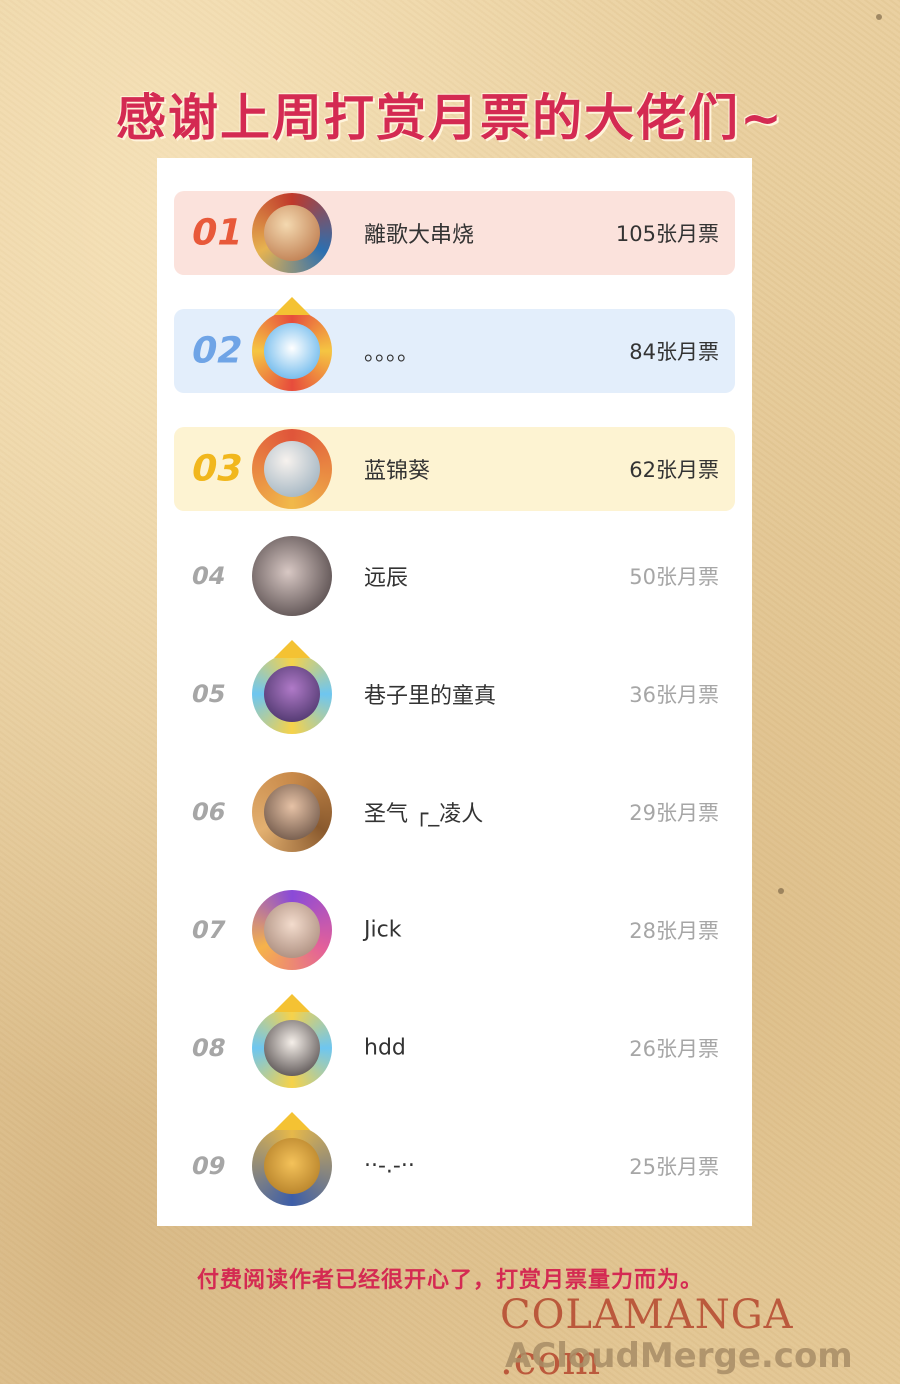  Describe the element at coordinates (449, 1280) in the screenshot. I see `footer-note: 付费阅读作者已经很开心了，打赏月票量力而为。` at that location.